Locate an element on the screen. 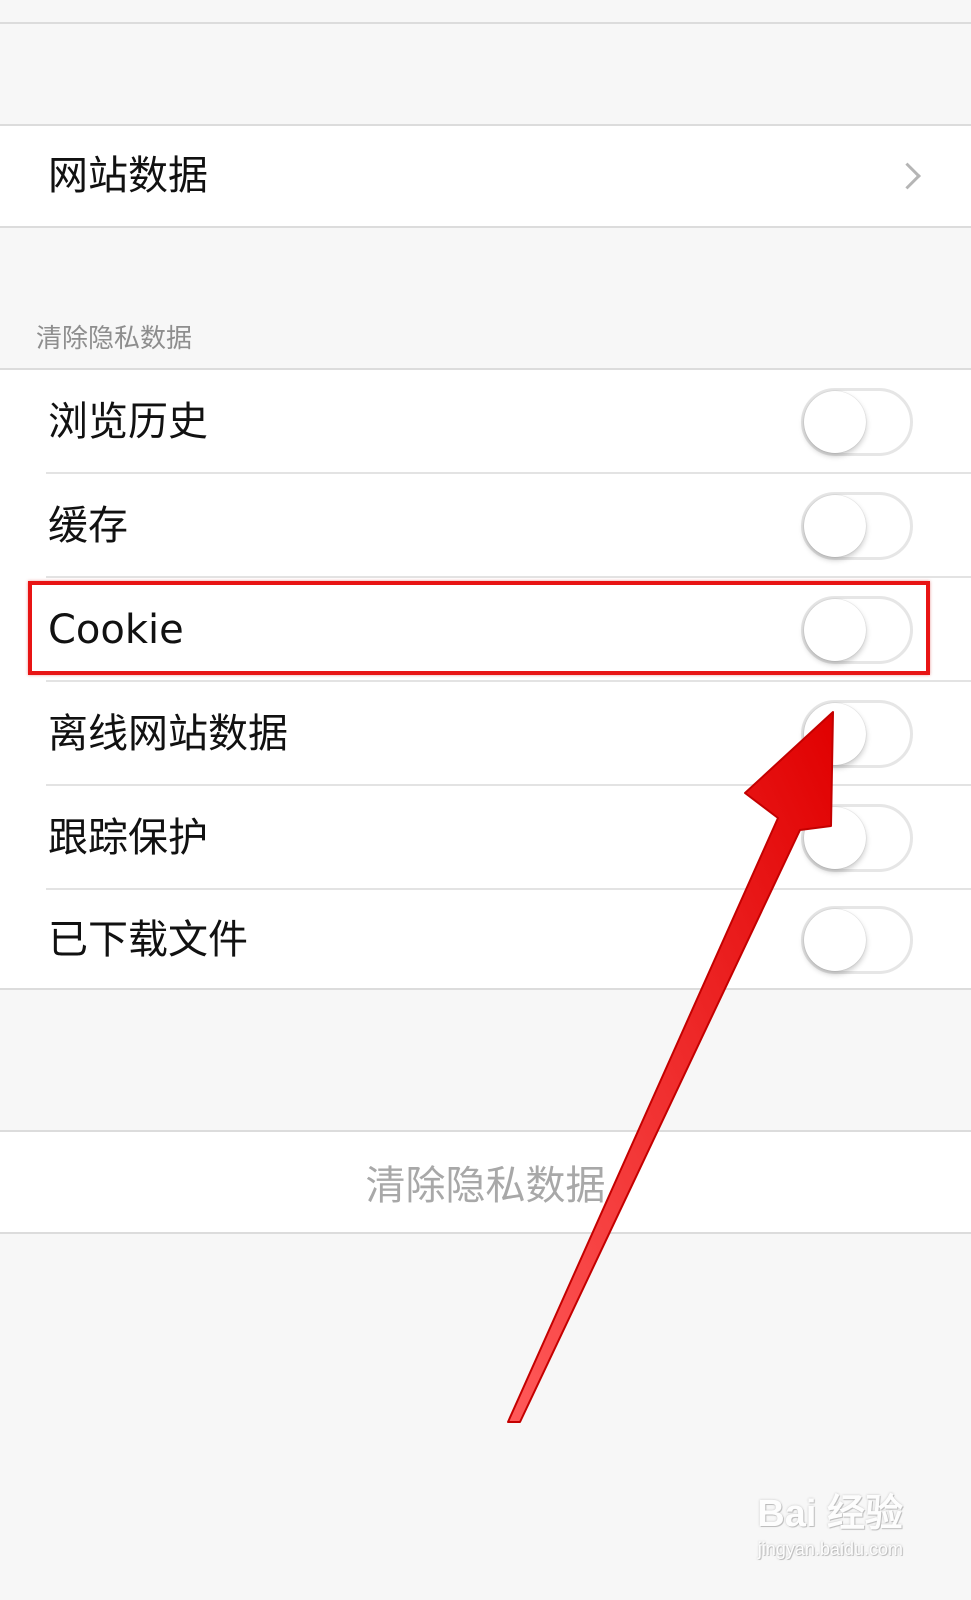 This screenshot has width=971, height=1600. cache-toggle is located at coordinates (857, 526).